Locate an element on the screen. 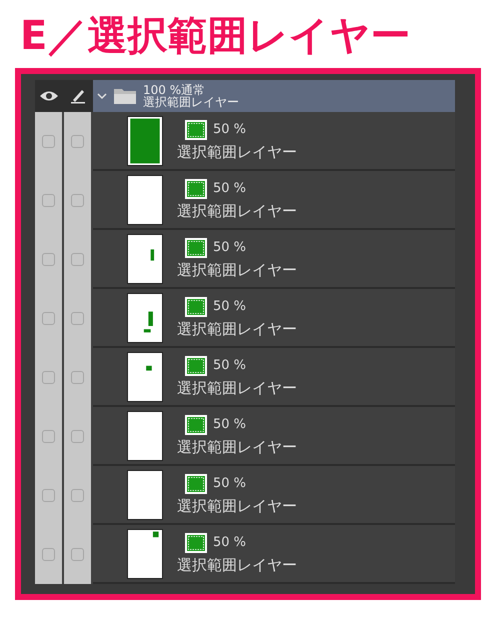 The width and height of the screenshot is (500, 627). page-title: E／選択範囲レイヤー is located at coordinates (215, 36).